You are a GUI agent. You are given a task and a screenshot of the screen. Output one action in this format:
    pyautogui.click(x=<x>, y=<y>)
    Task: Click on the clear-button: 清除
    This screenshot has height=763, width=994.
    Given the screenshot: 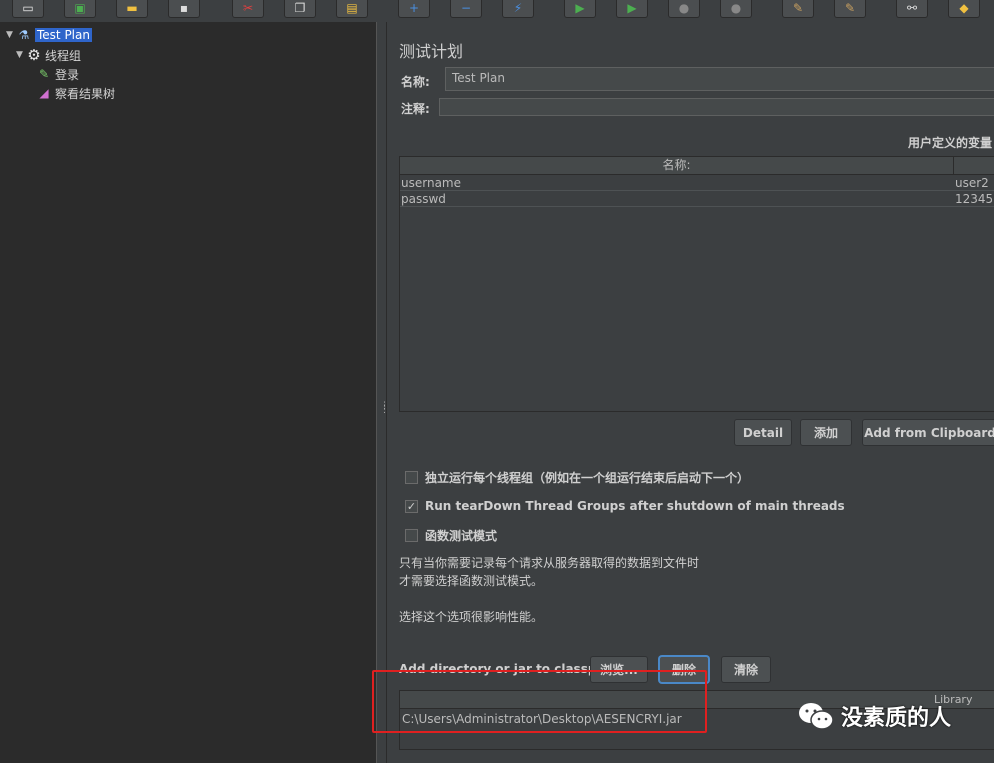 What is the action you would take?
    pyautogui.click(x=746, y=669)
    